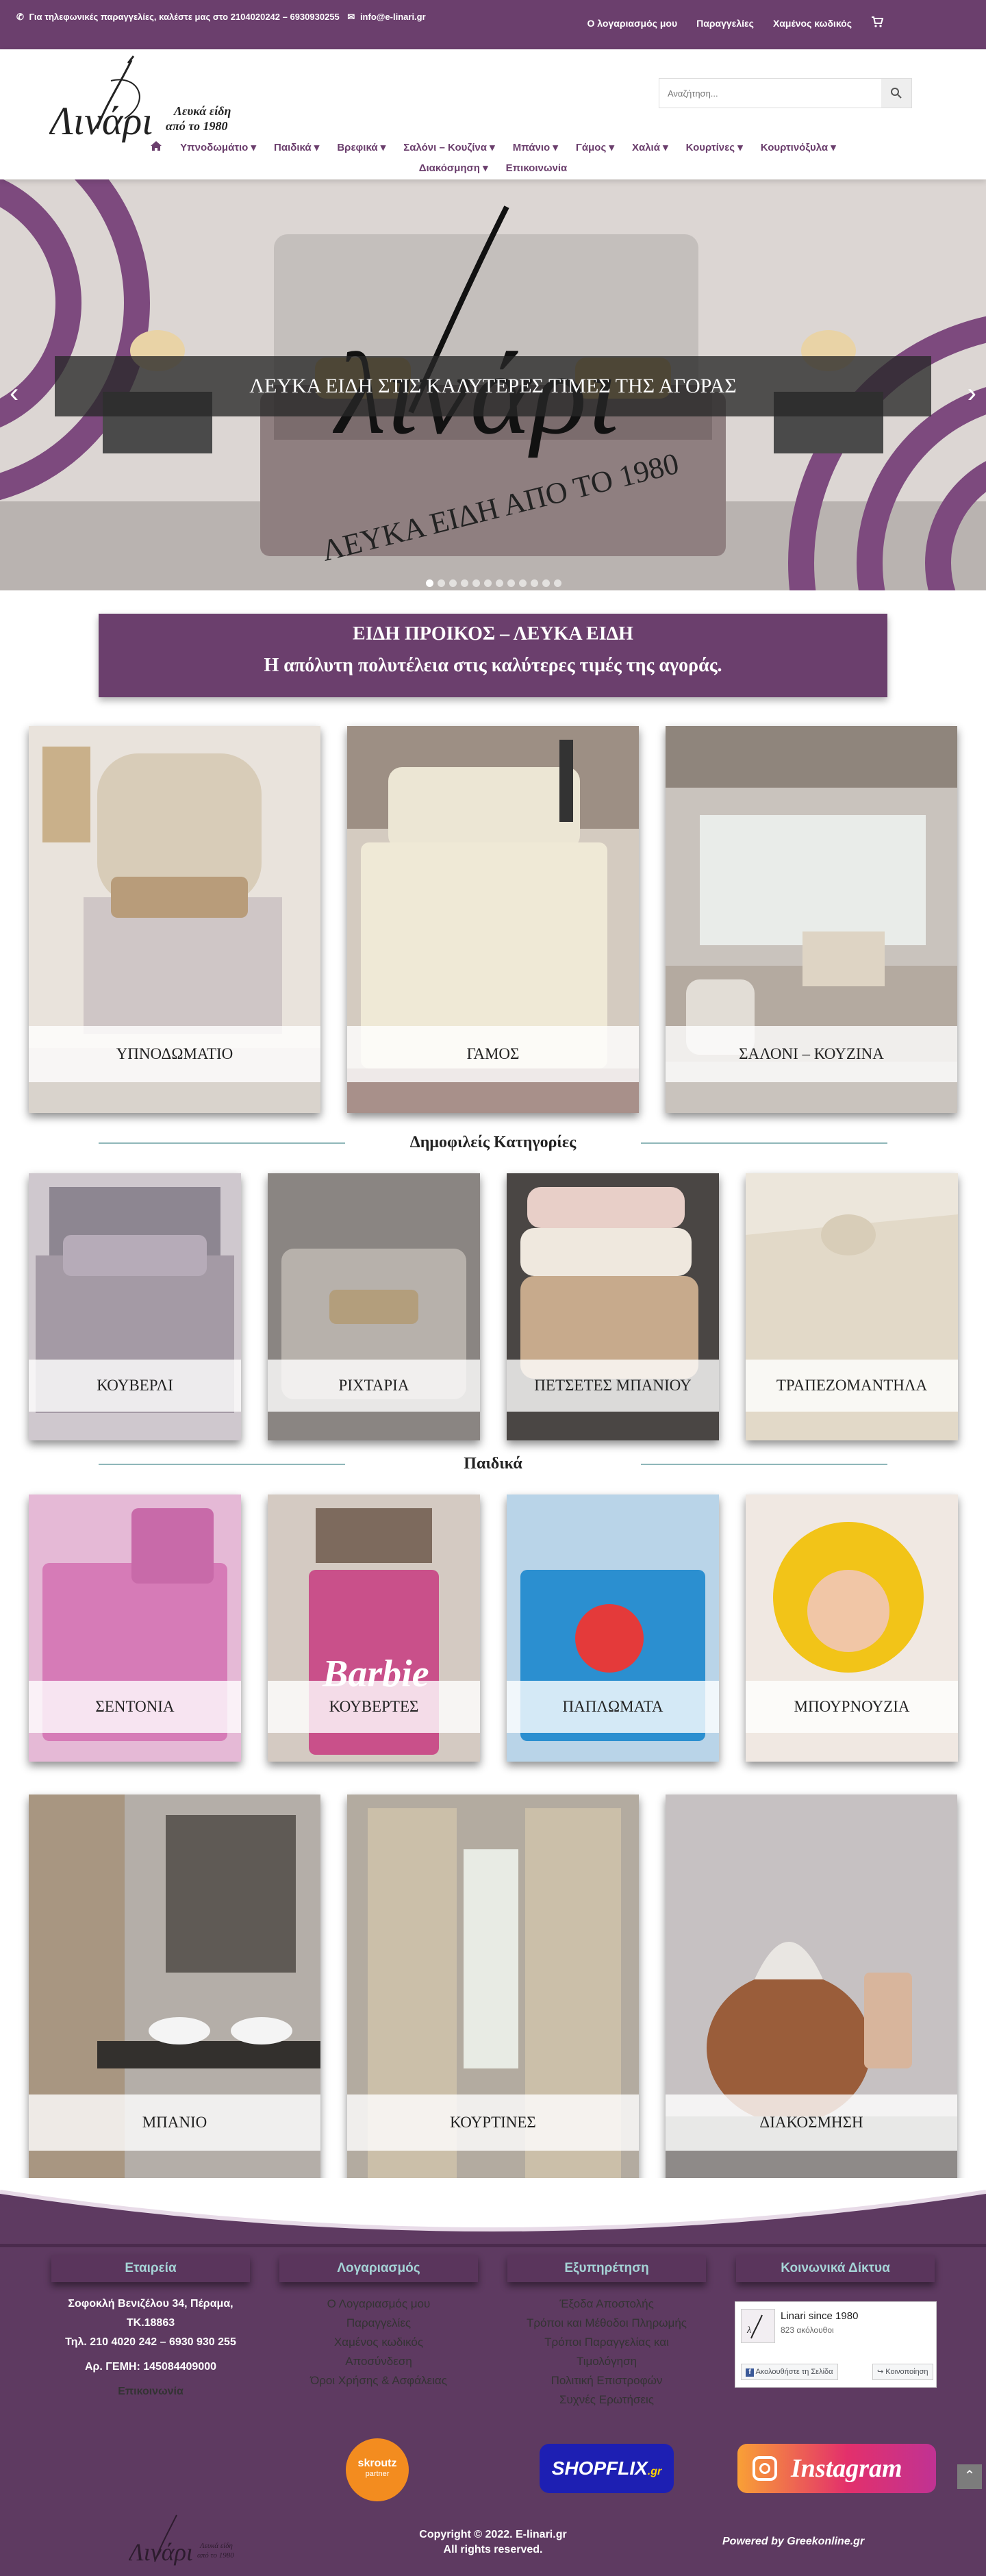  Describe the element at coordinates (606, 2323) in the screenshot. I see `footer-link-payment: Τρόποι και Μέθοδοι Πληρωμής` at that location.